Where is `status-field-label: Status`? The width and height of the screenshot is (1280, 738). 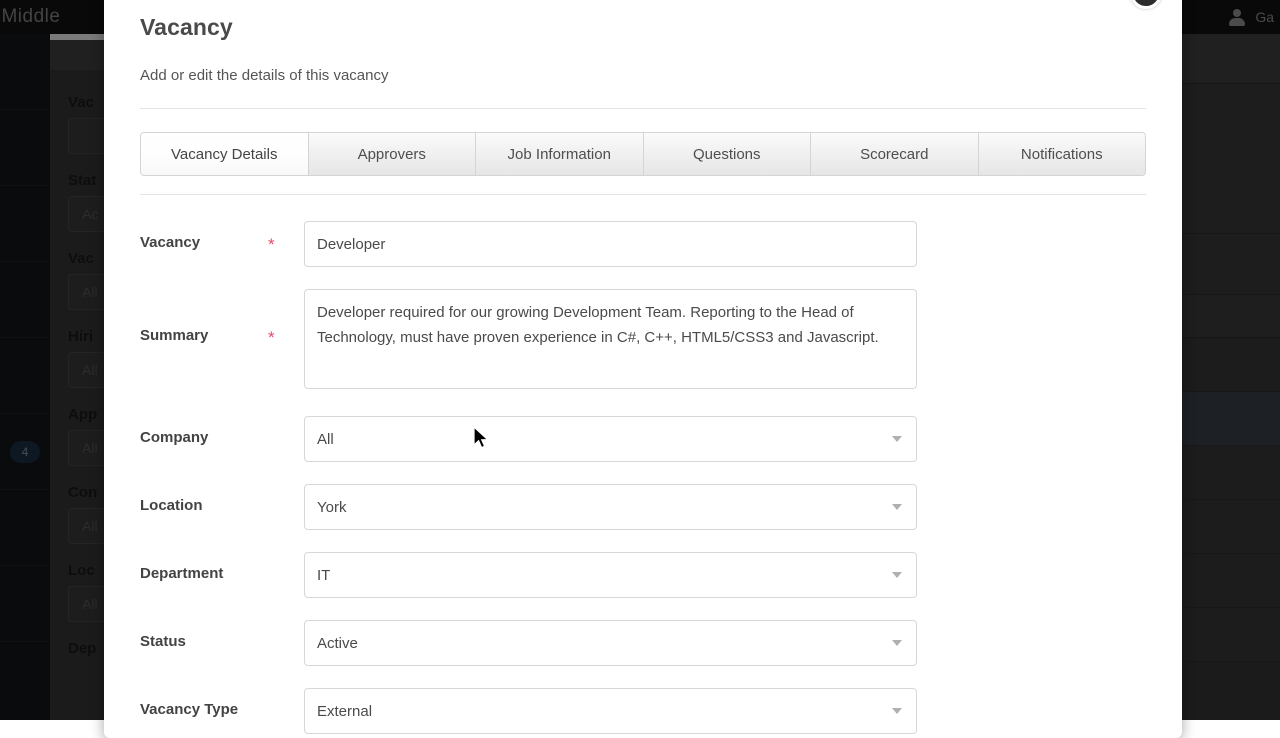
status-field-label: Status is located at coordinates (204, 643).